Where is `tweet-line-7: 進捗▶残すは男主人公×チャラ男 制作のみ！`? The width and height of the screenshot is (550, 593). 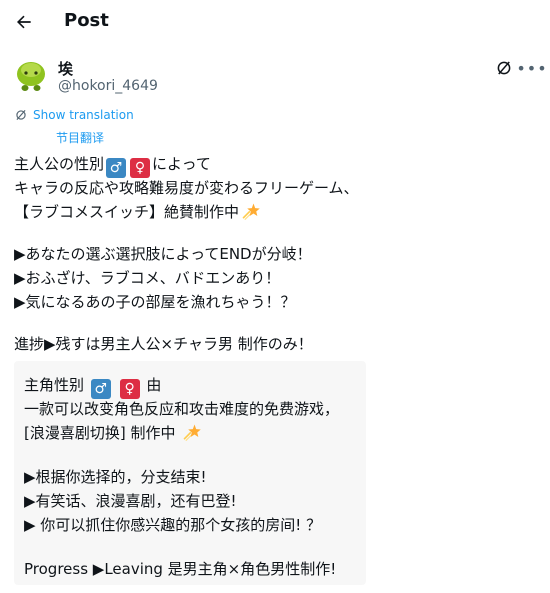 tweet-line-7: 進捗▶残すは男主人公×チャラ男 制作のみ！ is located at coordinates (163, 344).